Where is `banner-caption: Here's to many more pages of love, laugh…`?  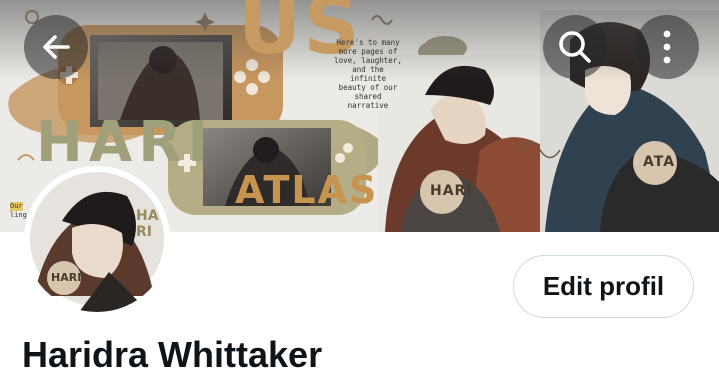
banner-caption: Here's to many more pages of love, laugh… is located at coordinates (368, 74).